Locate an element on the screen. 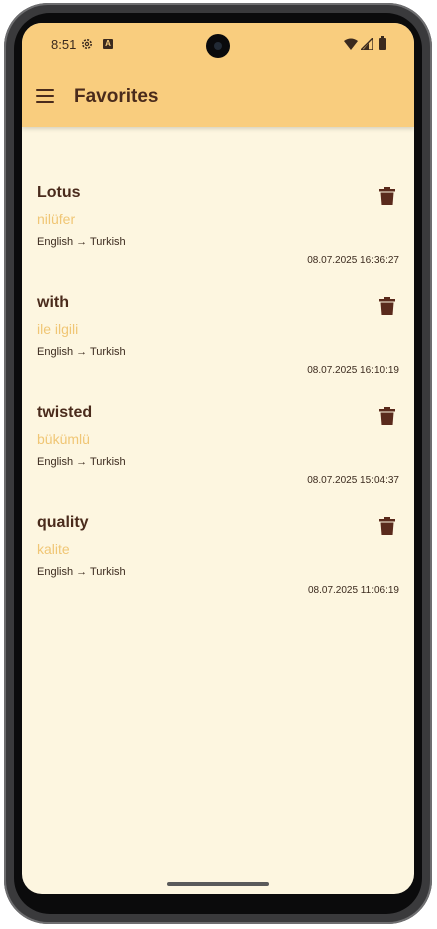 This screenshot has width=437, height=929. favorite-translation: ile ilgili is located at coordinates (58, 329).